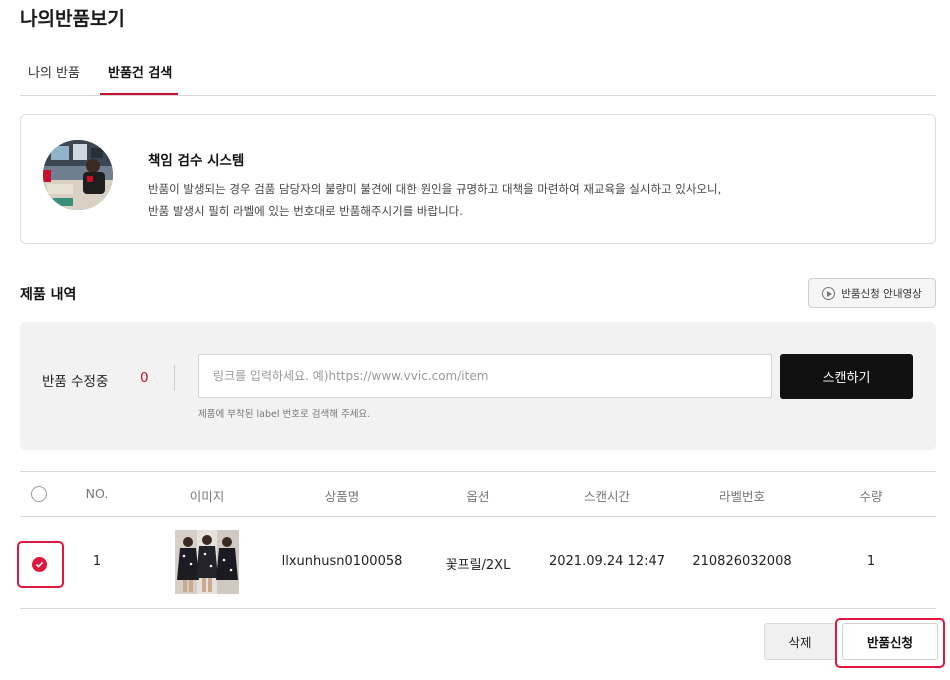 This screenshot has width=950, height=680. Describe the element at coordinates (342, 561) in the screenshot. I see `row-product-name: llxunhusn0100058` at that location.